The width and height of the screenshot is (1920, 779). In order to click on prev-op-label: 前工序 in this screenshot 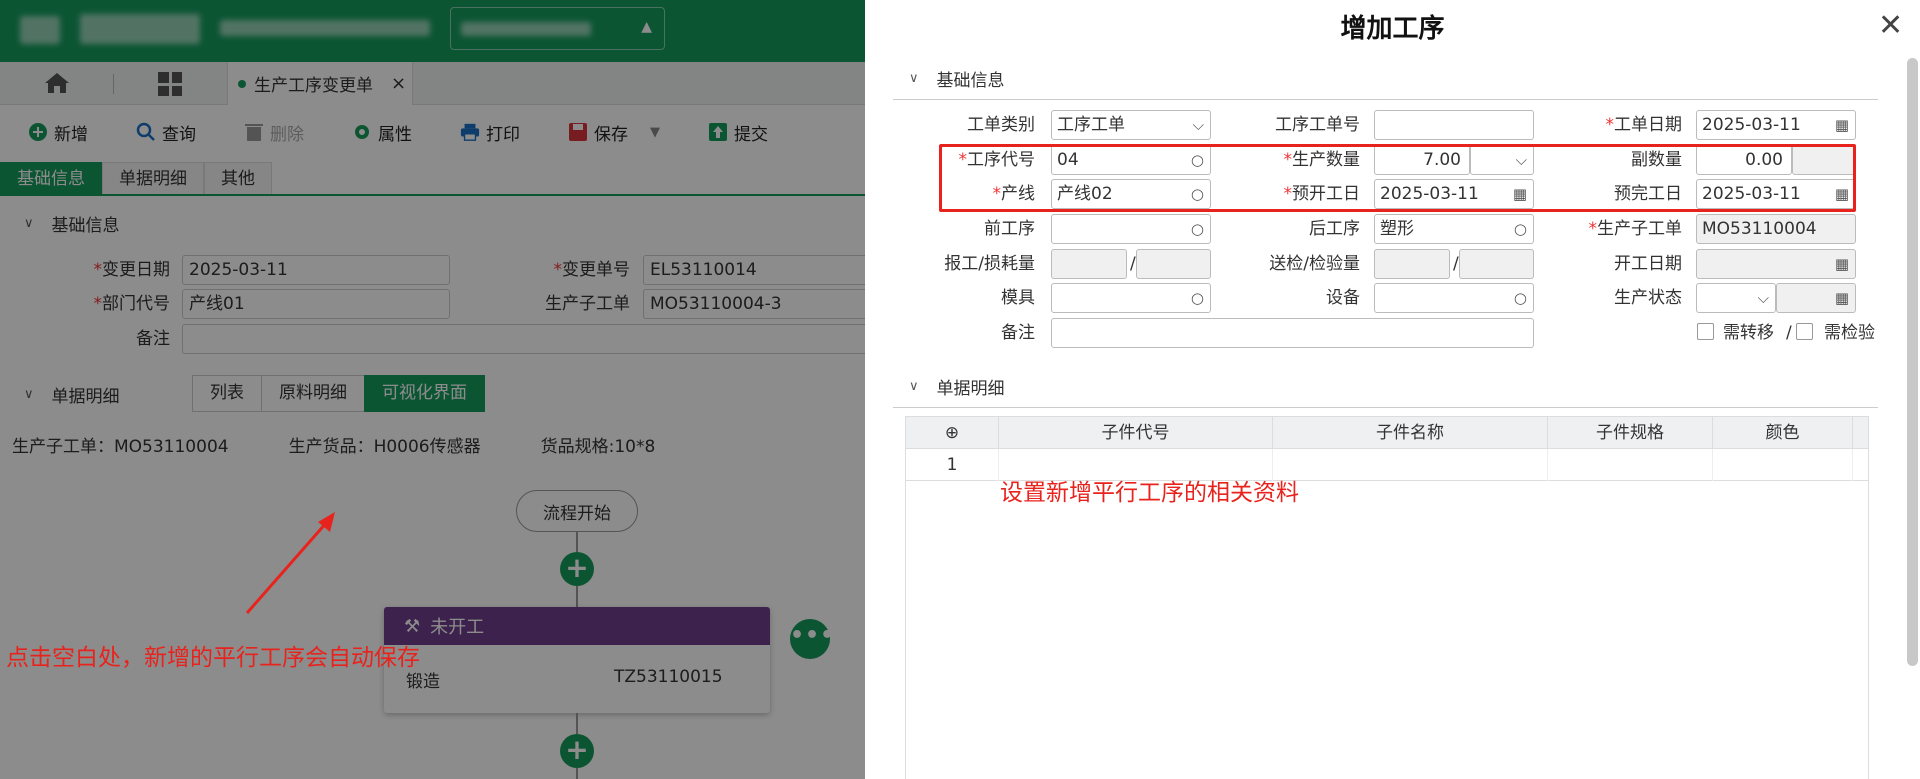, I will do `click(1009, 229)`.